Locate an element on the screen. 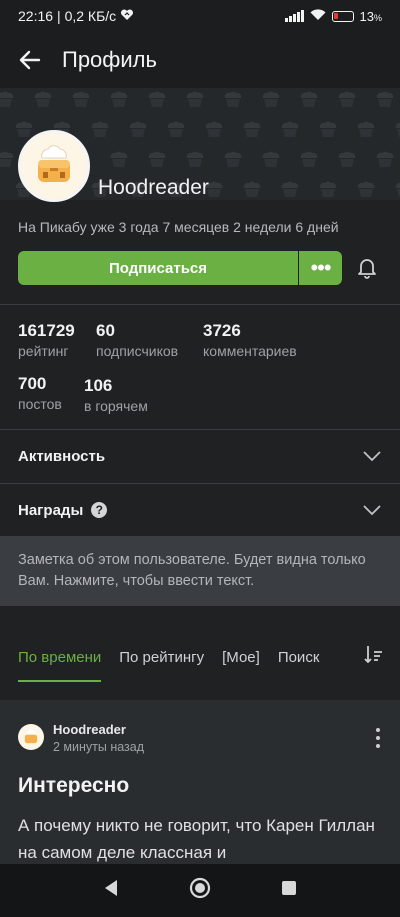 The height and width of the screenshot is (917, 400). tab-search: Поиск is located at coordinates (299, 657).